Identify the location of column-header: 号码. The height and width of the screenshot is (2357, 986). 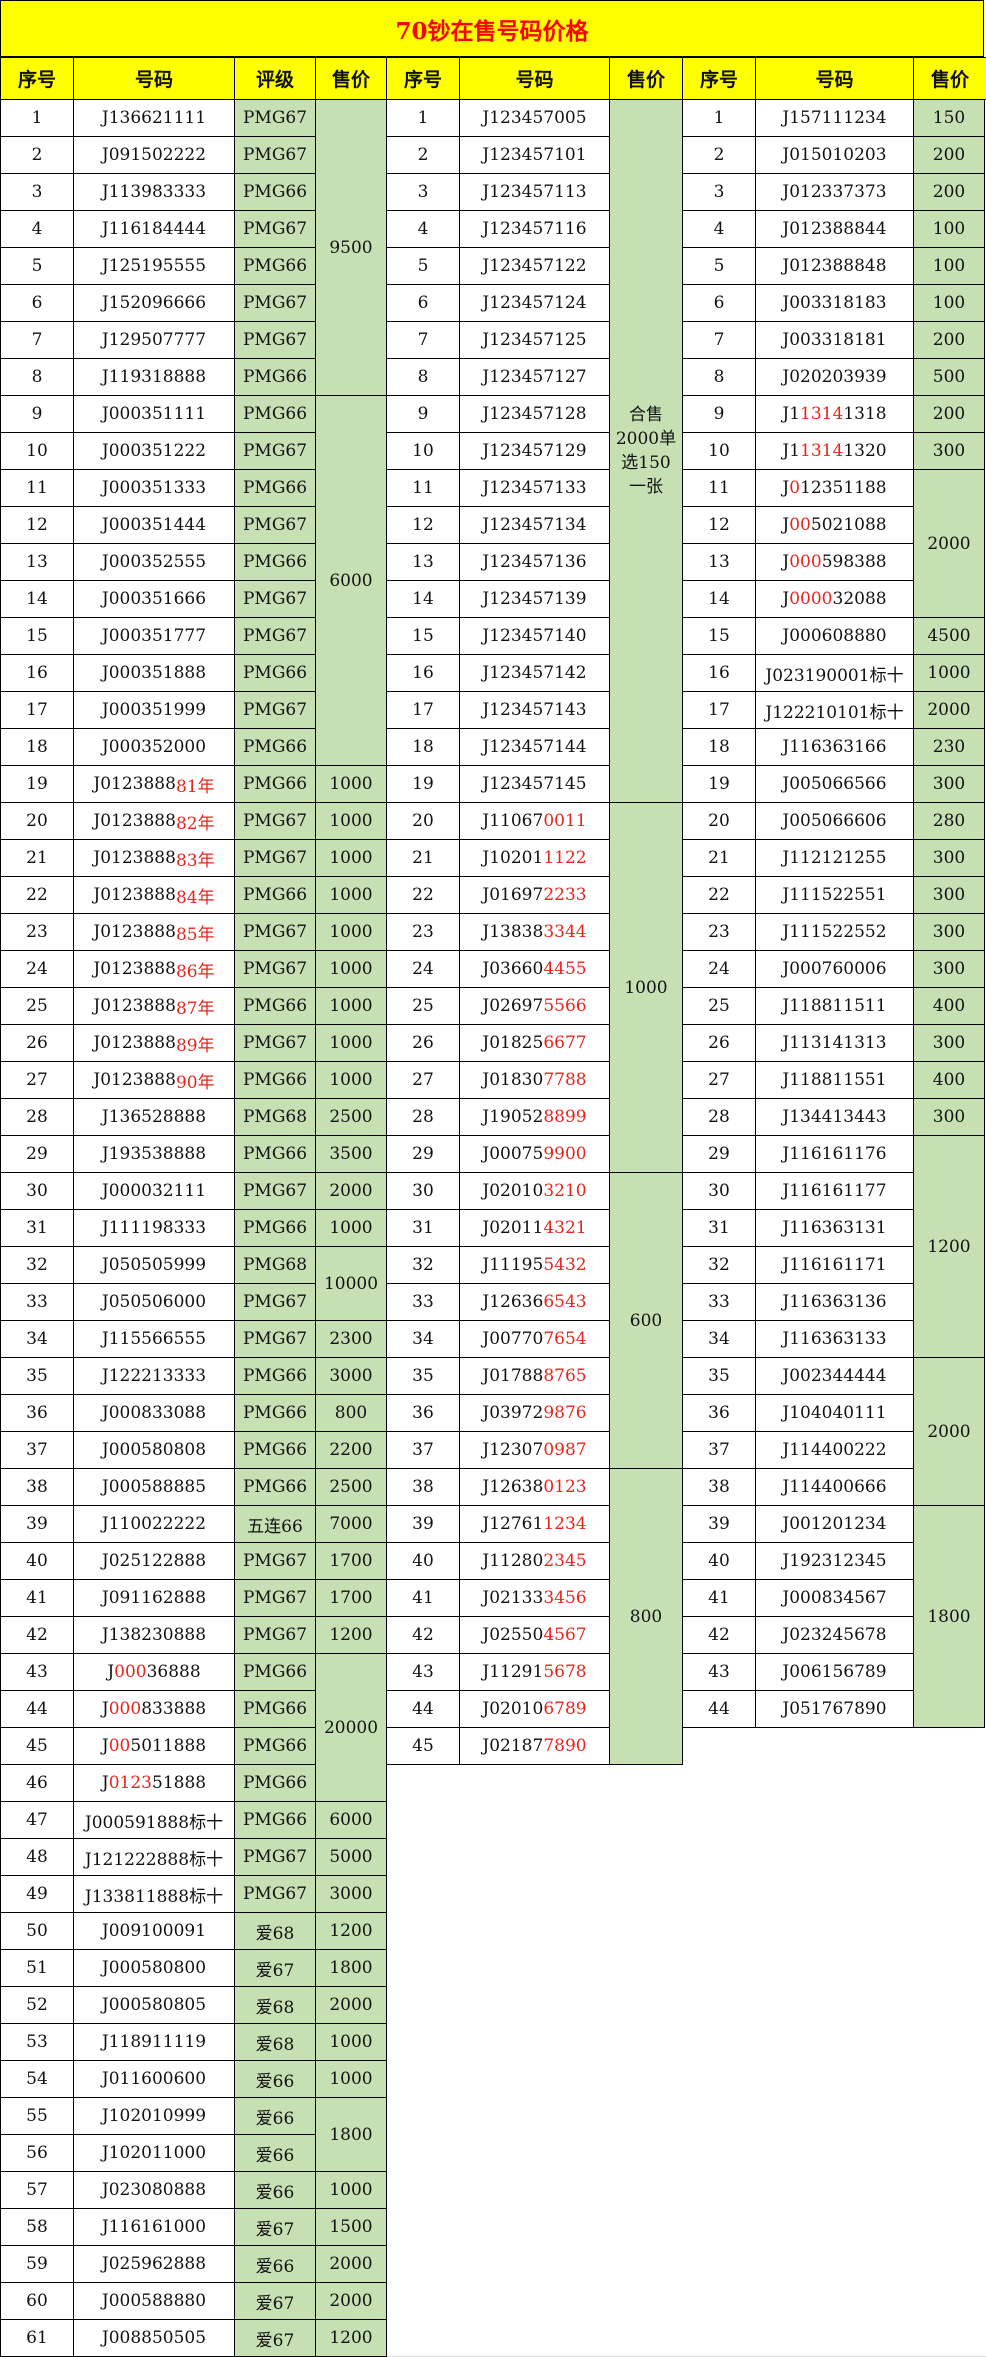
(534, 78).